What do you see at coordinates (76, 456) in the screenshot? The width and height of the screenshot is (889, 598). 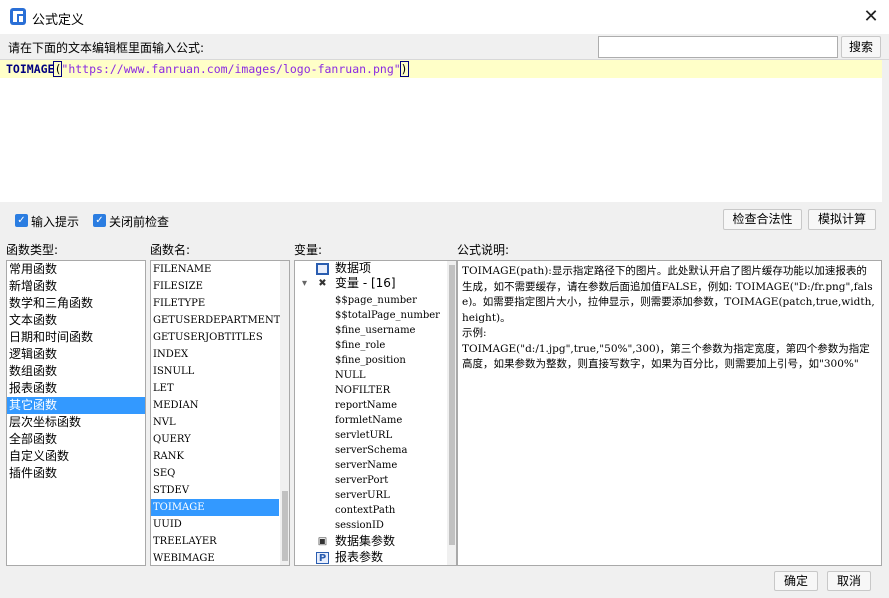 I see `function-type-item: 自定义函数` at bounding box center [76, 456].